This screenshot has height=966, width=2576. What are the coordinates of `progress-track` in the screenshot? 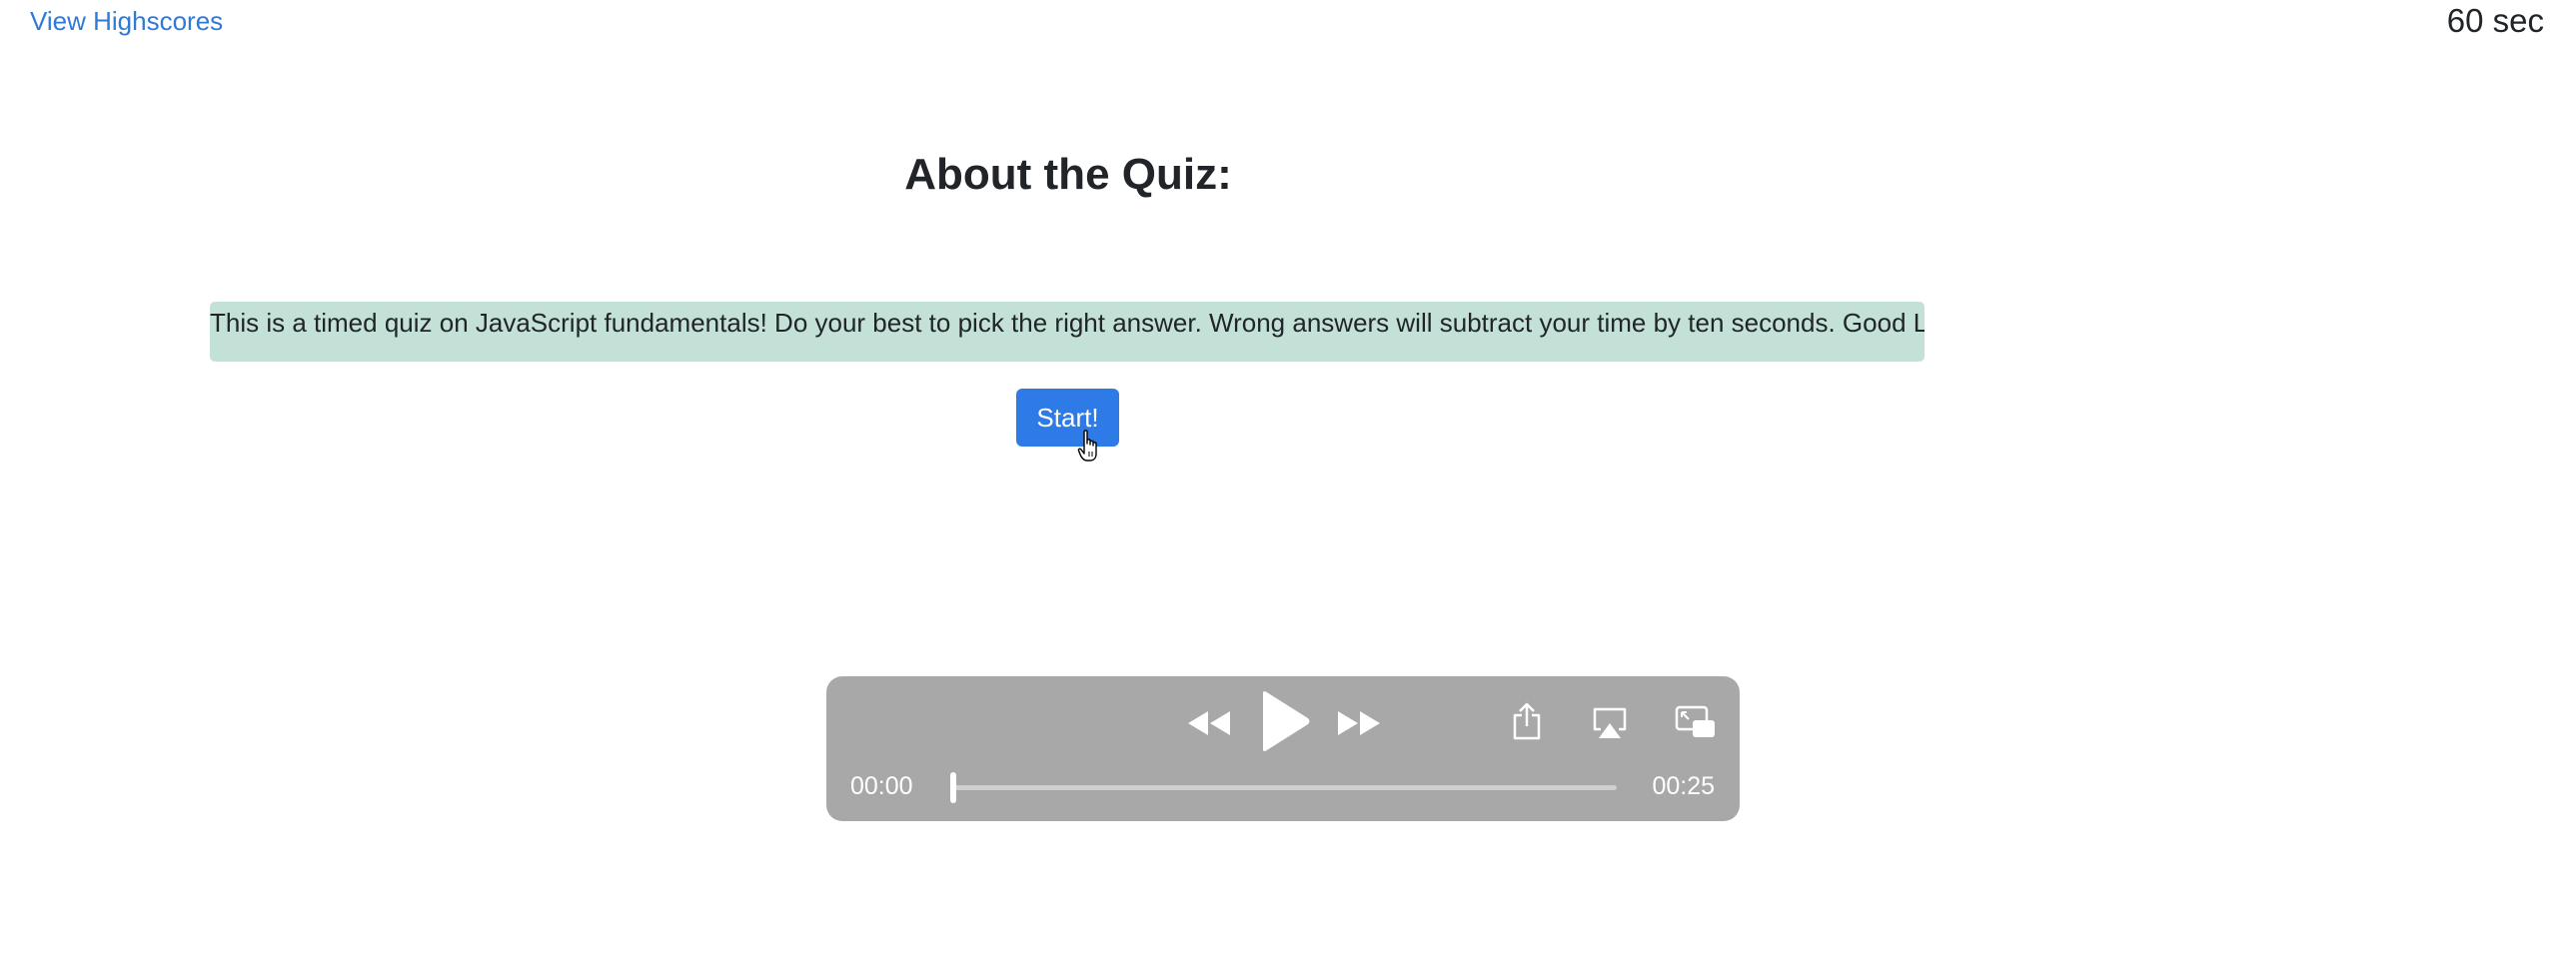 It's located at (1284, 787).